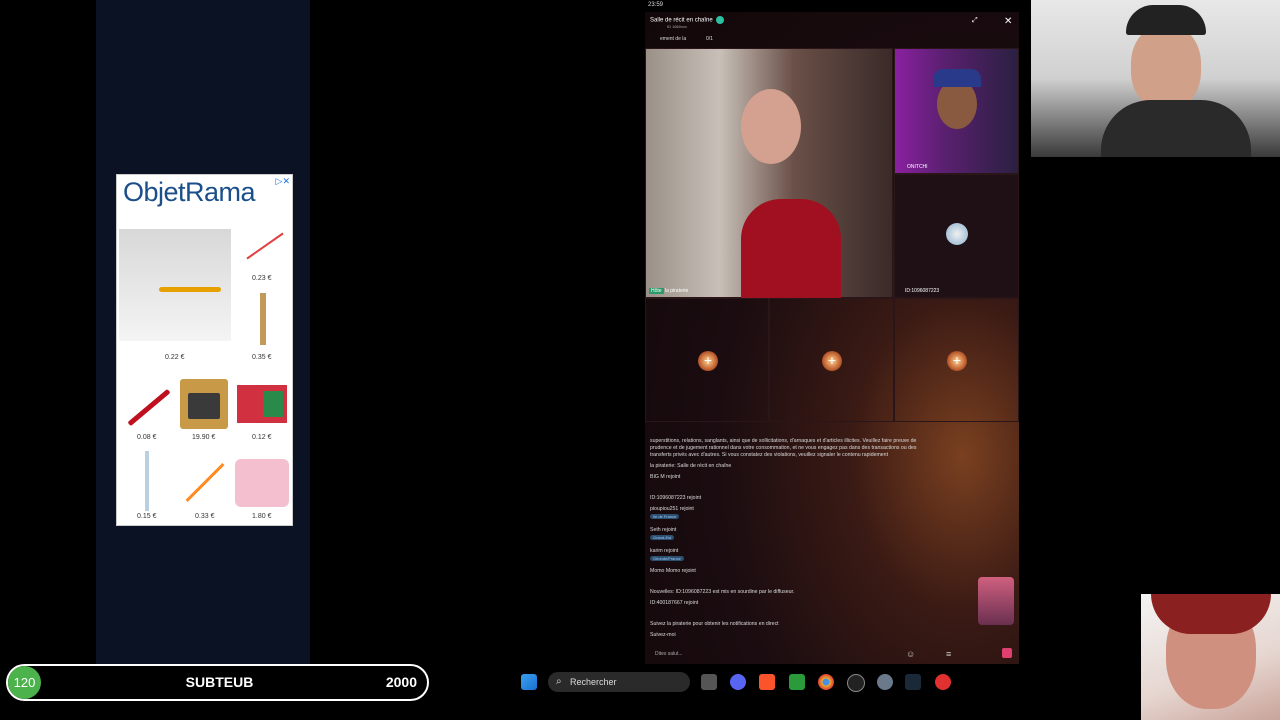 This screenshot has width=1280, height=720. Describe the element at coordinates (262, 483) in the screenshot. I see `ad-product-pink-bottle` at that location.